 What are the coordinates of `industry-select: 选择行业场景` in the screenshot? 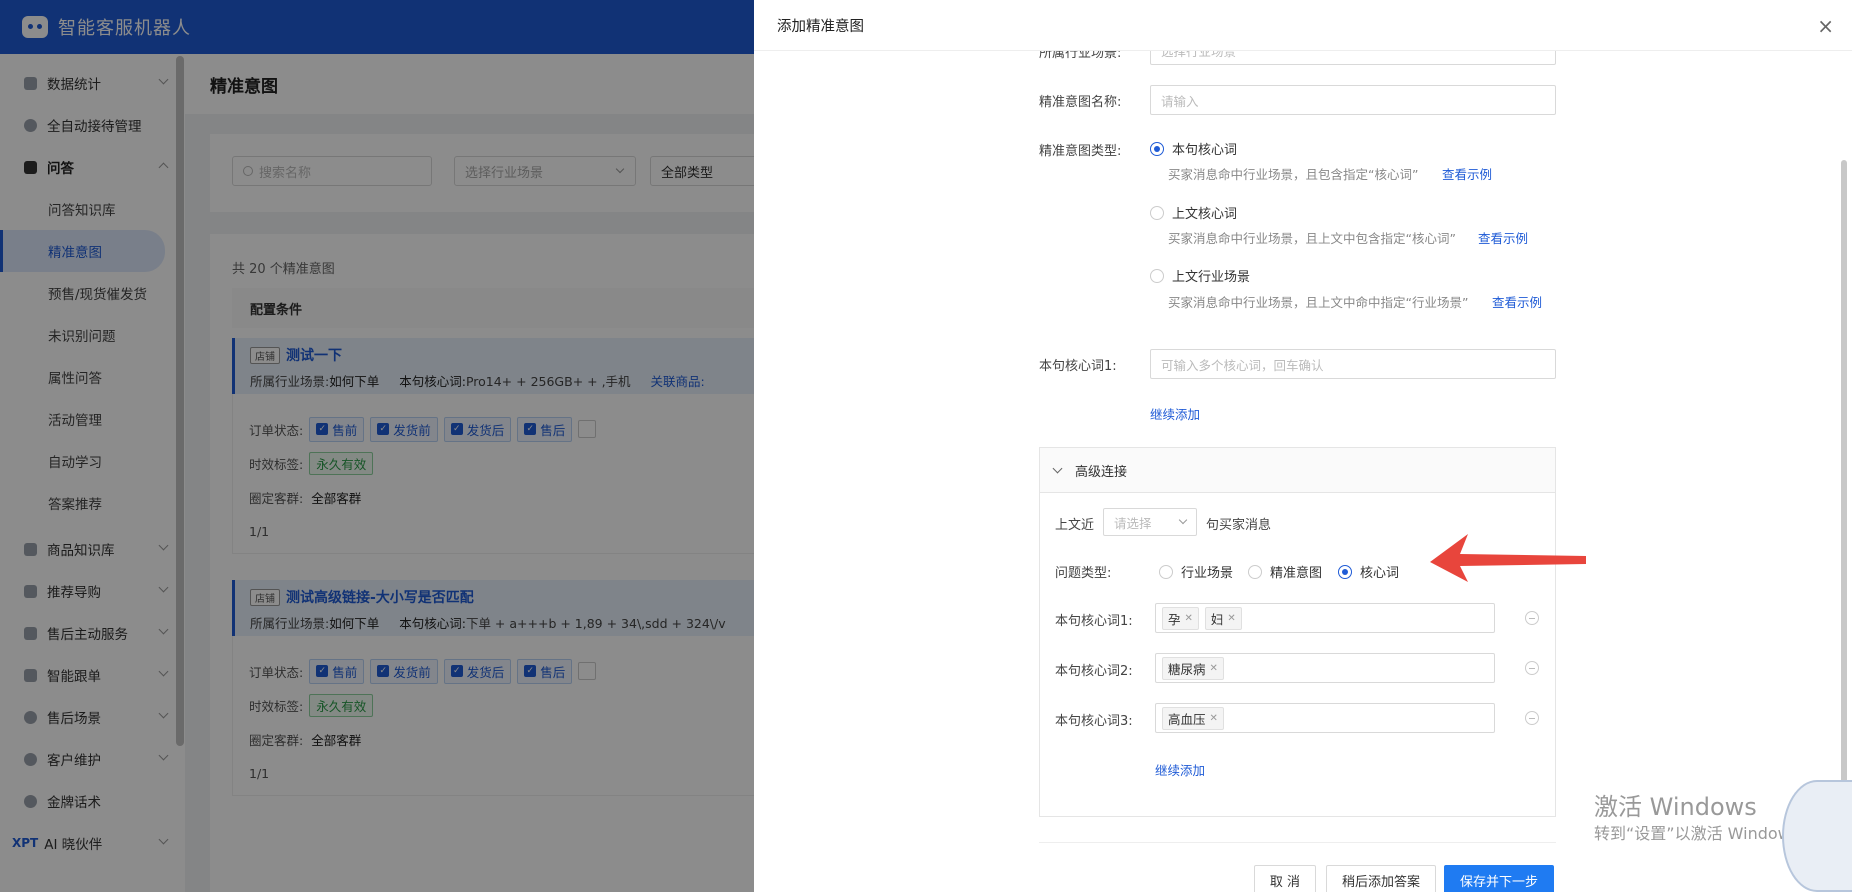 It's located at (1353, 58).